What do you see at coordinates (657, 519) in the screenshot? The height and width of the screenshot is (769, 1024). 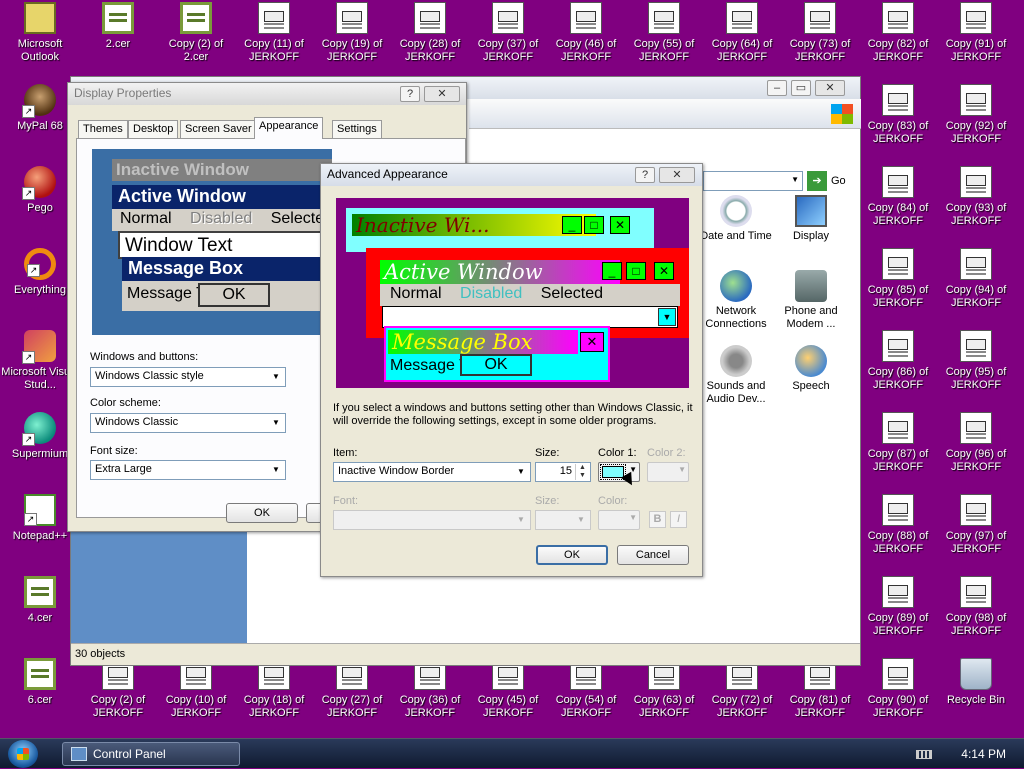 I see `bold-button: B` at bounding box center [657, 519].